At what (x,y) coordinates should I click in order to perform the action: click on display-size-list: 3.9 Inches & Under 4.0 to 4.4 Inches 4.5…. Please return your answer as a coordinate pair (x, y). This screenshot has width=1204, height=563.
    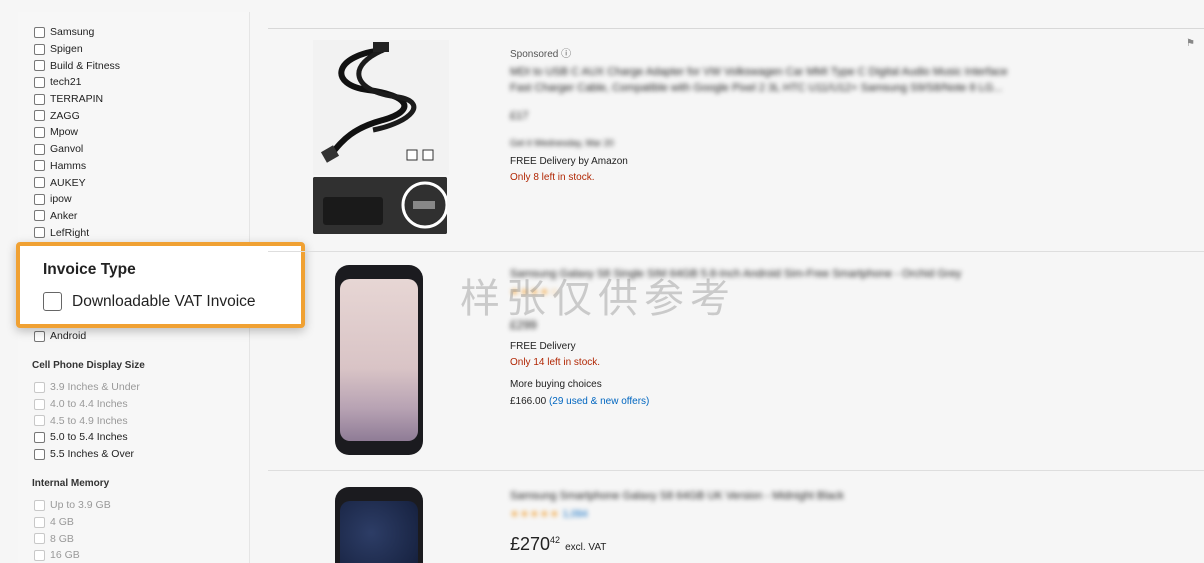
    Looking at the image, I should click on (87, 420).